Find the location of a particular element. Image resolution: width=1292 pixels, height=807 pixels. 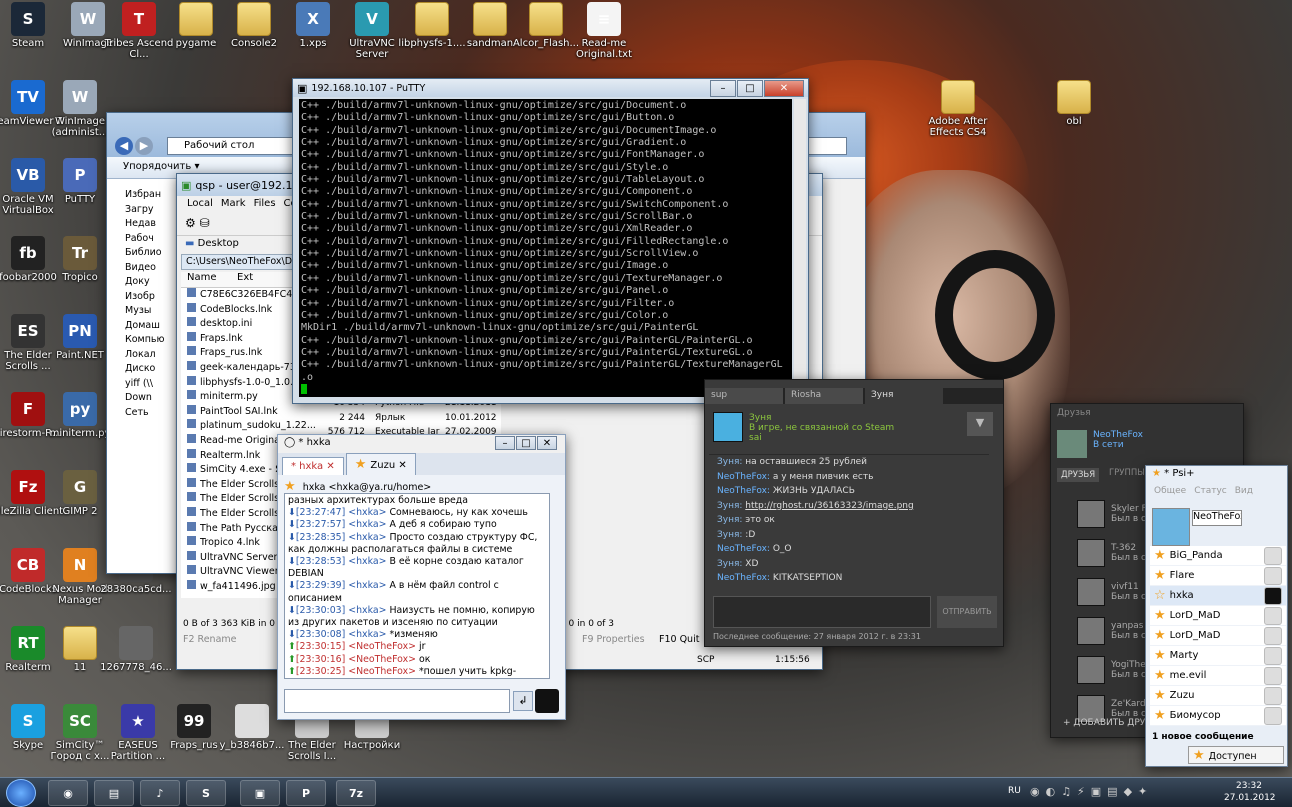

desktop-icon: Adobe After Effects CS4 is located at coordinates (958, 109).